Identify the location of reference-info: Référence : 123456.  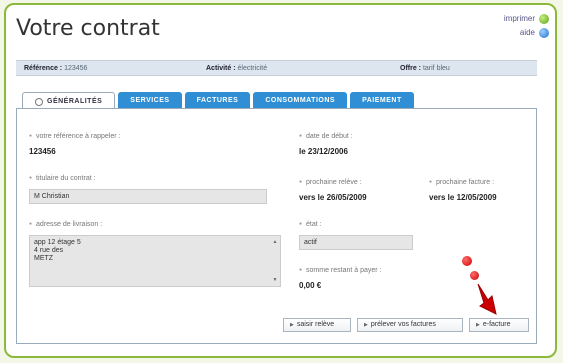
(56, 68).